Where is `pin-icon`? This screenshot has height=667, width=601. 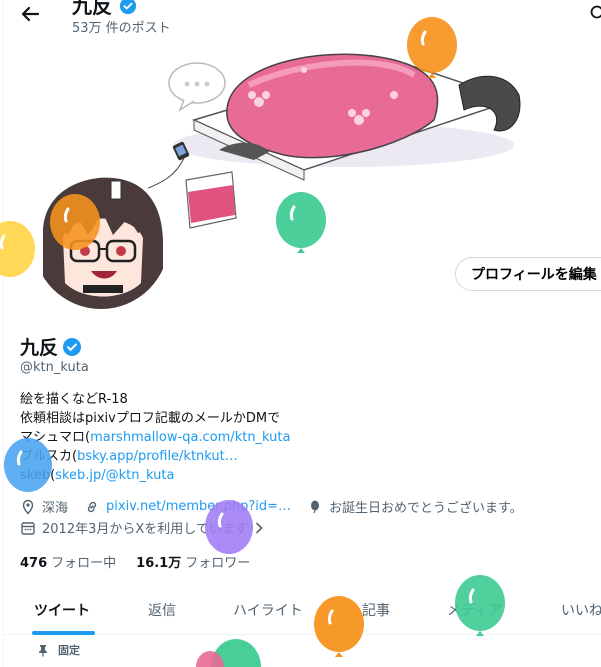
pin-icon is located at coordinates (43, 651).